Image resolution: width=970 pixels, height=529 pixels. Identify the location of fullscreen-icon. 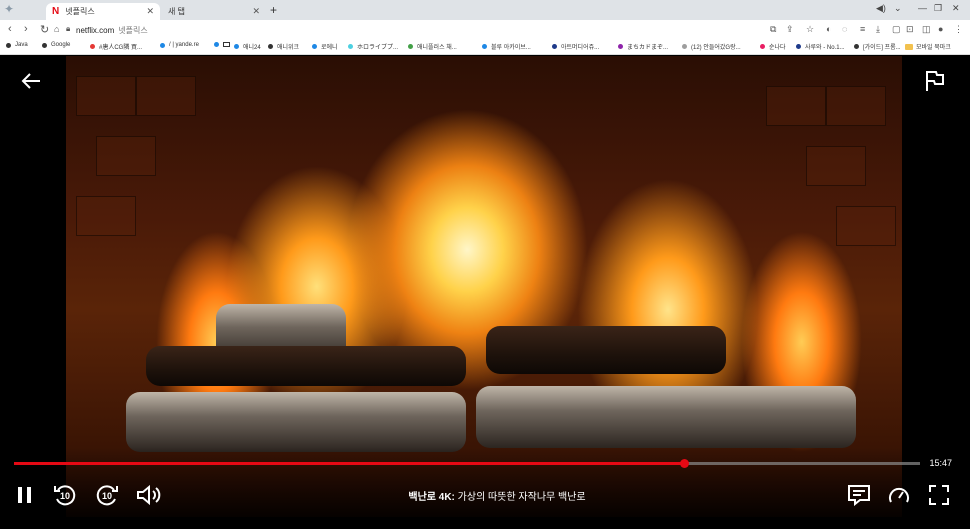
(939, 495).